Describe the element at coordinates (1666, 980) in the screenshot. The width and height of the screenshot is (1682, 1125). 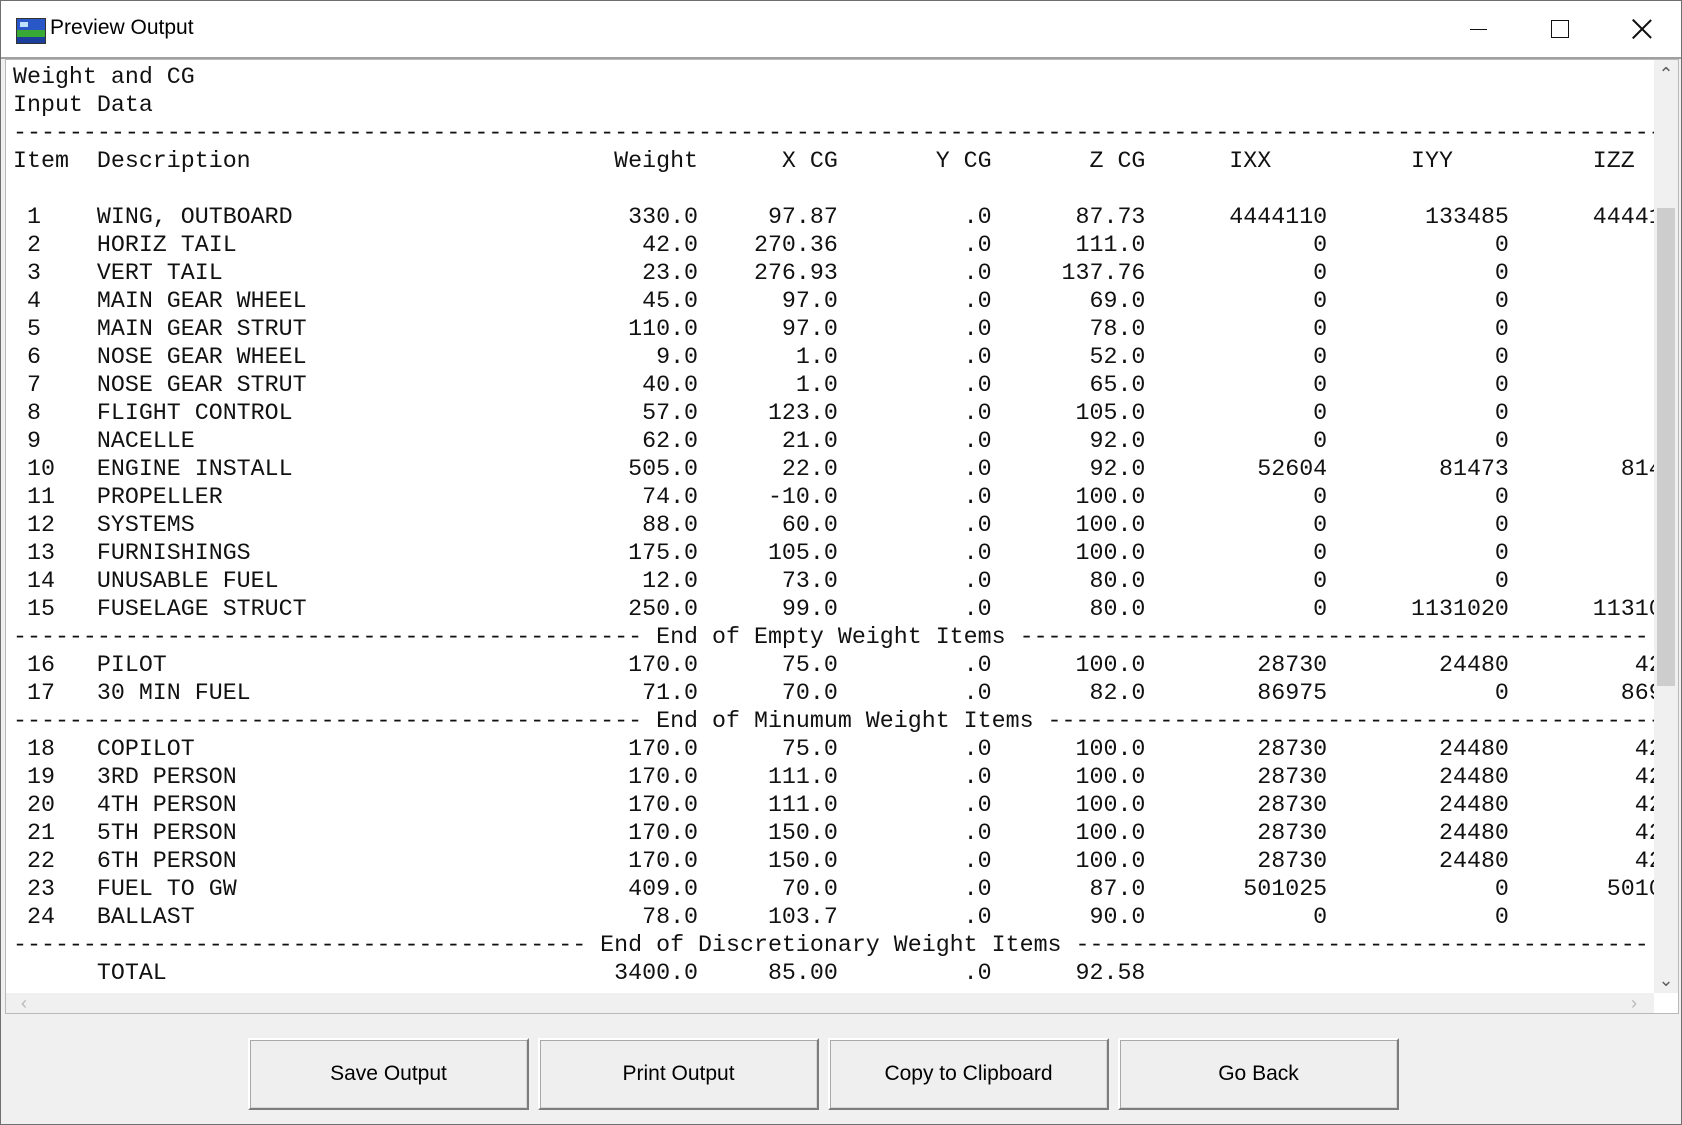
I see `scroll-down-icon: ⌄` at that location.